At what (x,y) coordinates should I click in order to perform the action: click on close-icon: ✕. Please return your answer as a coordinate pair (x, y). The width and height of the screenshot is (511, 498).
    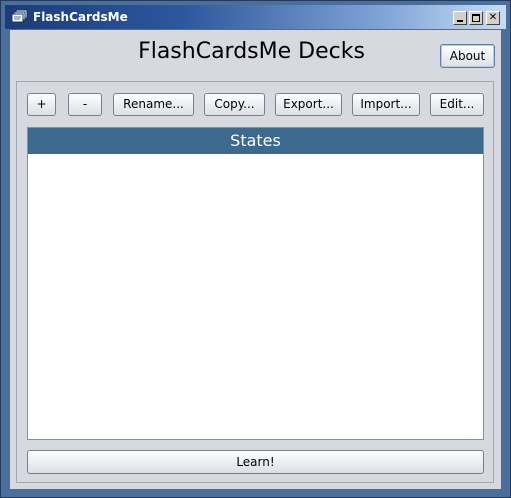
    Looking at the image, I should click on (493, 17).